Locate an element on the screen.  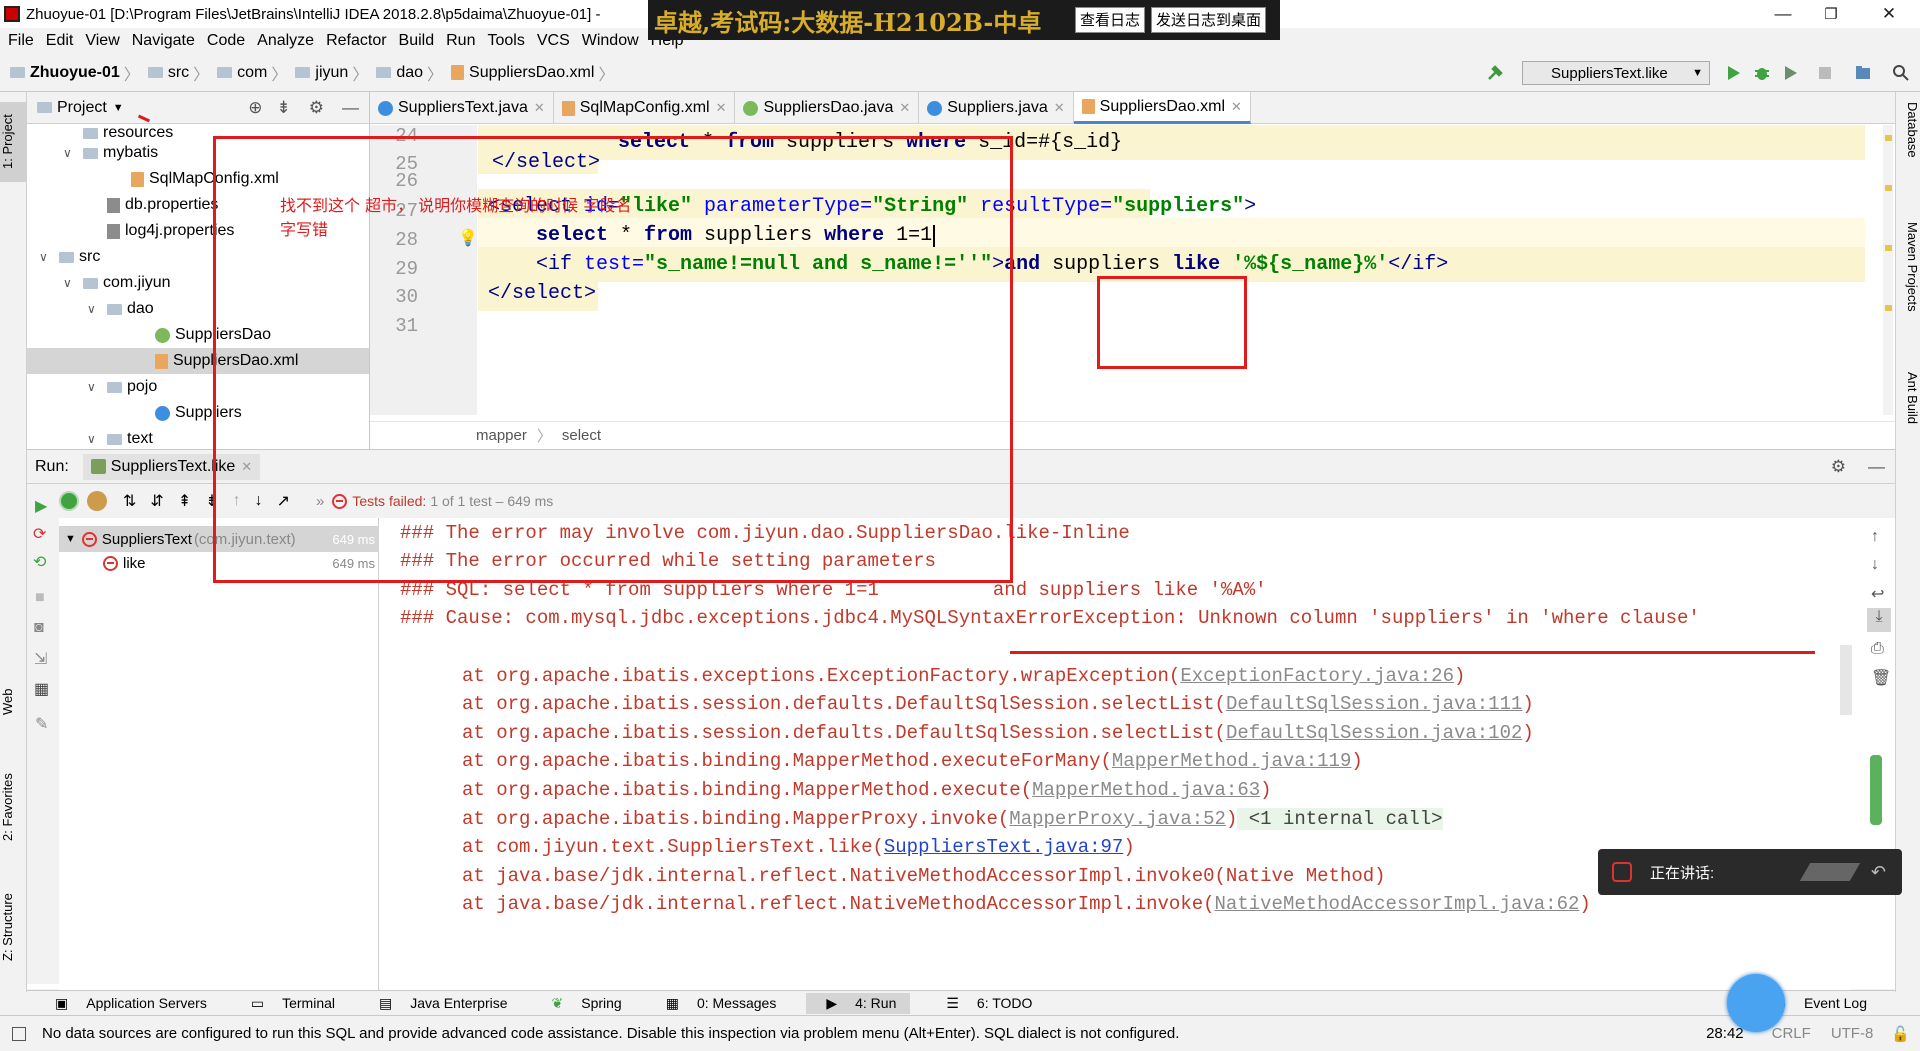
view-log-button: 查看日志 is located at coordinates (1110, 20).